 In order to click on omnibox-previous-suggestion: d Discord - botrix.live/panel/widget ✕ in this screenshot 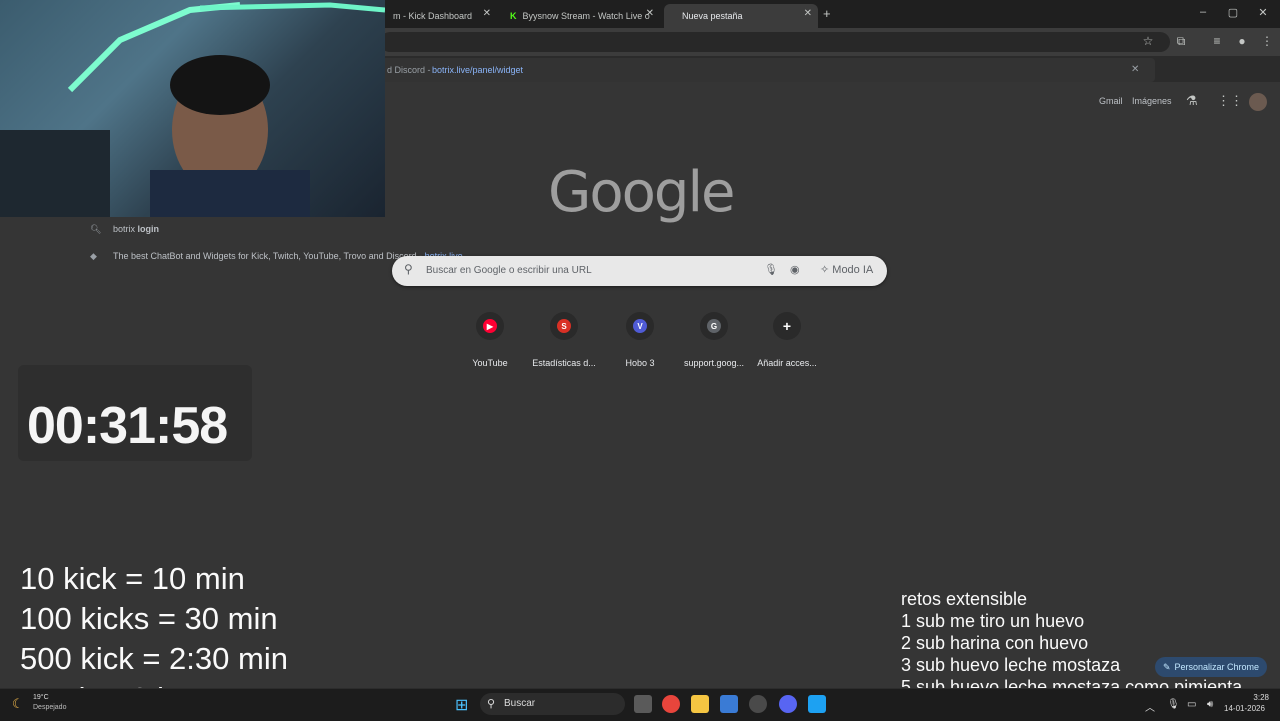, I will do `click(765, 70)`.